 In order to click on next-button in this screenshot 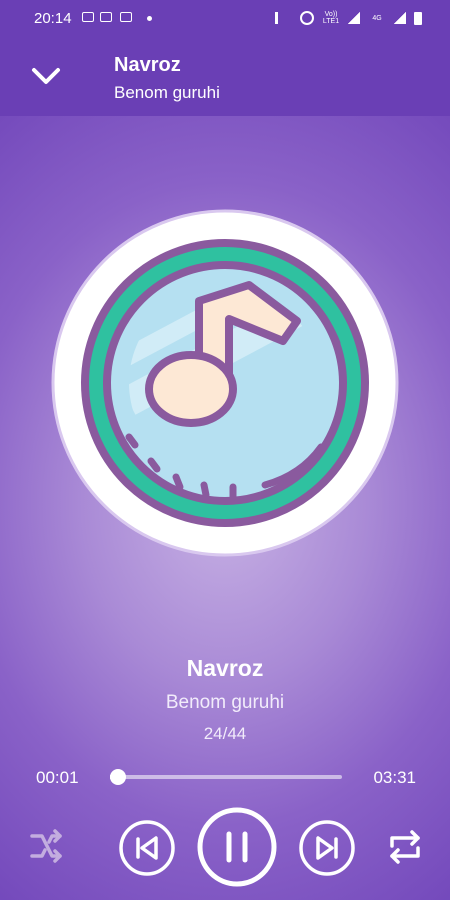, I will do `click(327, 848)`.